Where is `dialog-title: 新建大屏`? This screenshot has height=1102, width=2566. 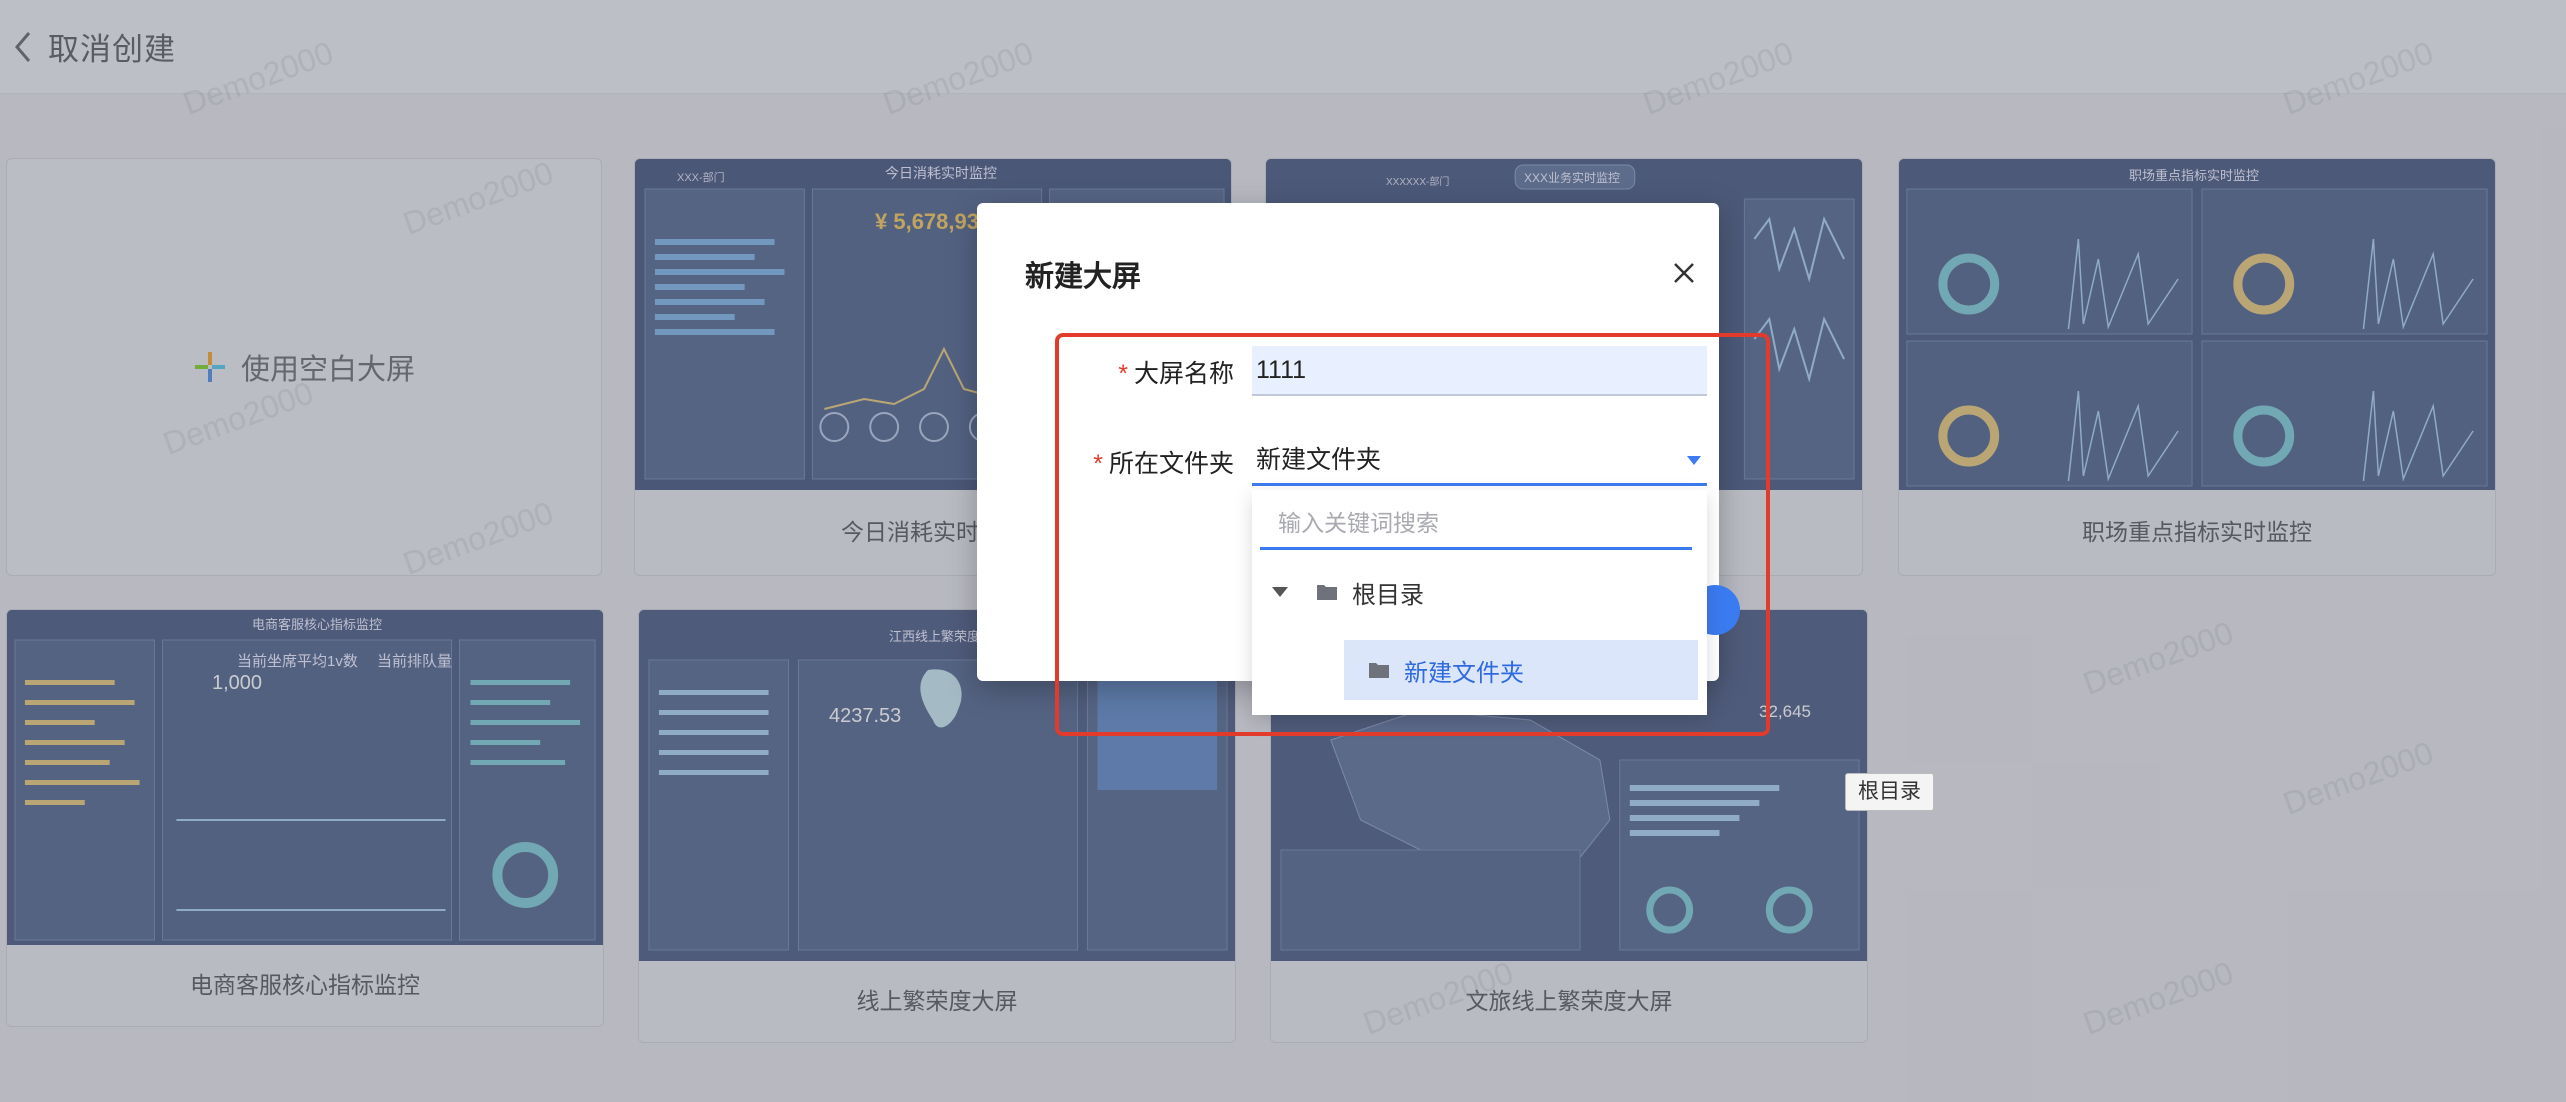 dialog-title: 新建大屏 is located at coordinates (1083, 277).